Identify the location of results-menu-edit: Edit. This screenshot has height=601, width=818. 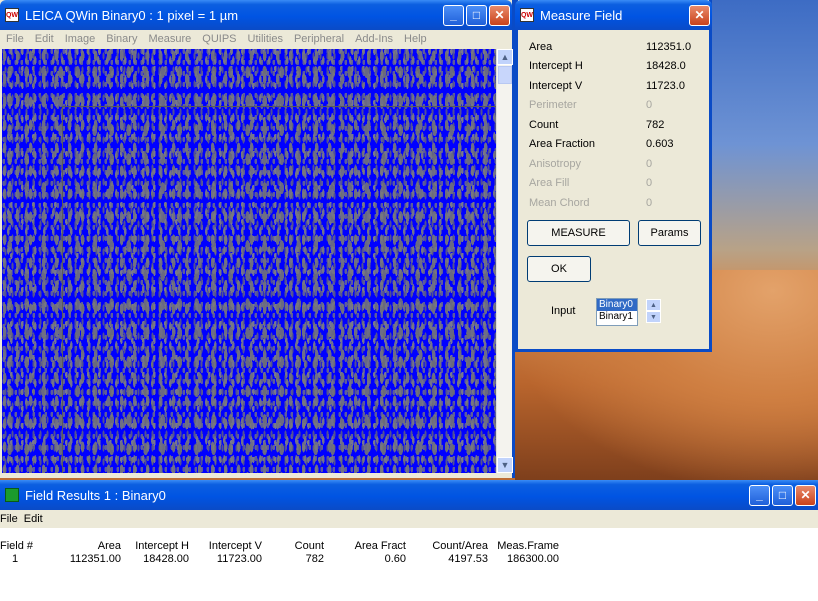
(36, 519).